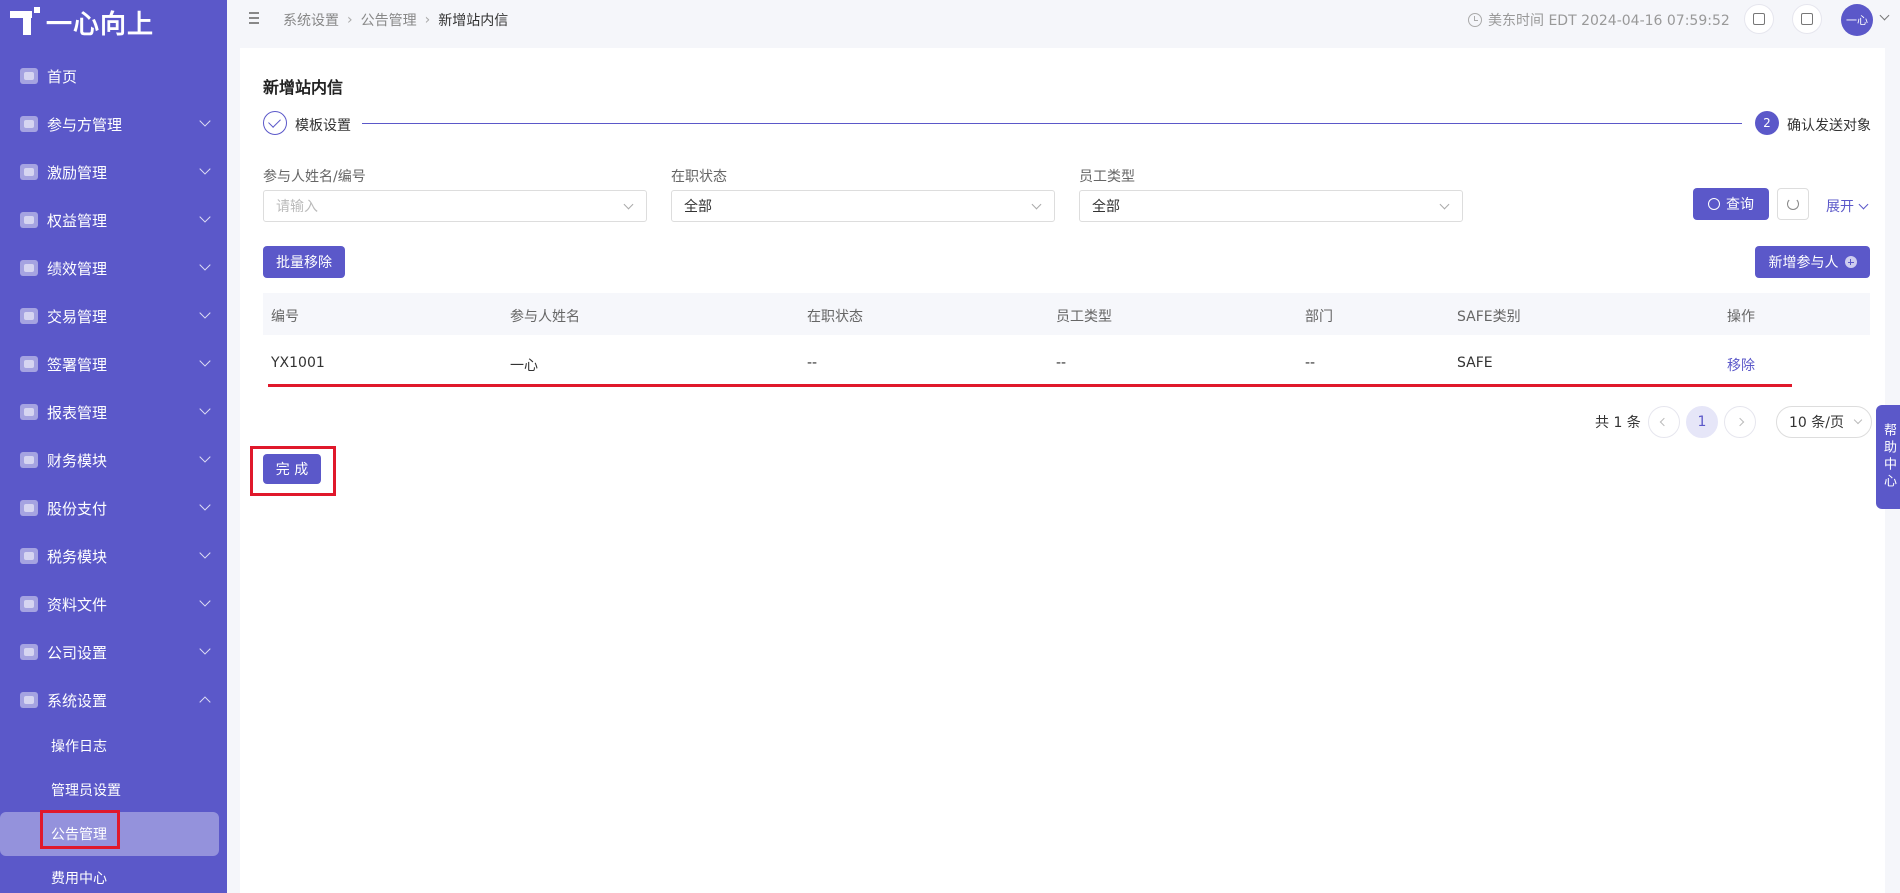 The width and height of the screenshot is (1900, 893). Describe the element at coordinates (314, 177) in the screenshot. I see `filter-name-label: 参与人姓名/编号` at that location.